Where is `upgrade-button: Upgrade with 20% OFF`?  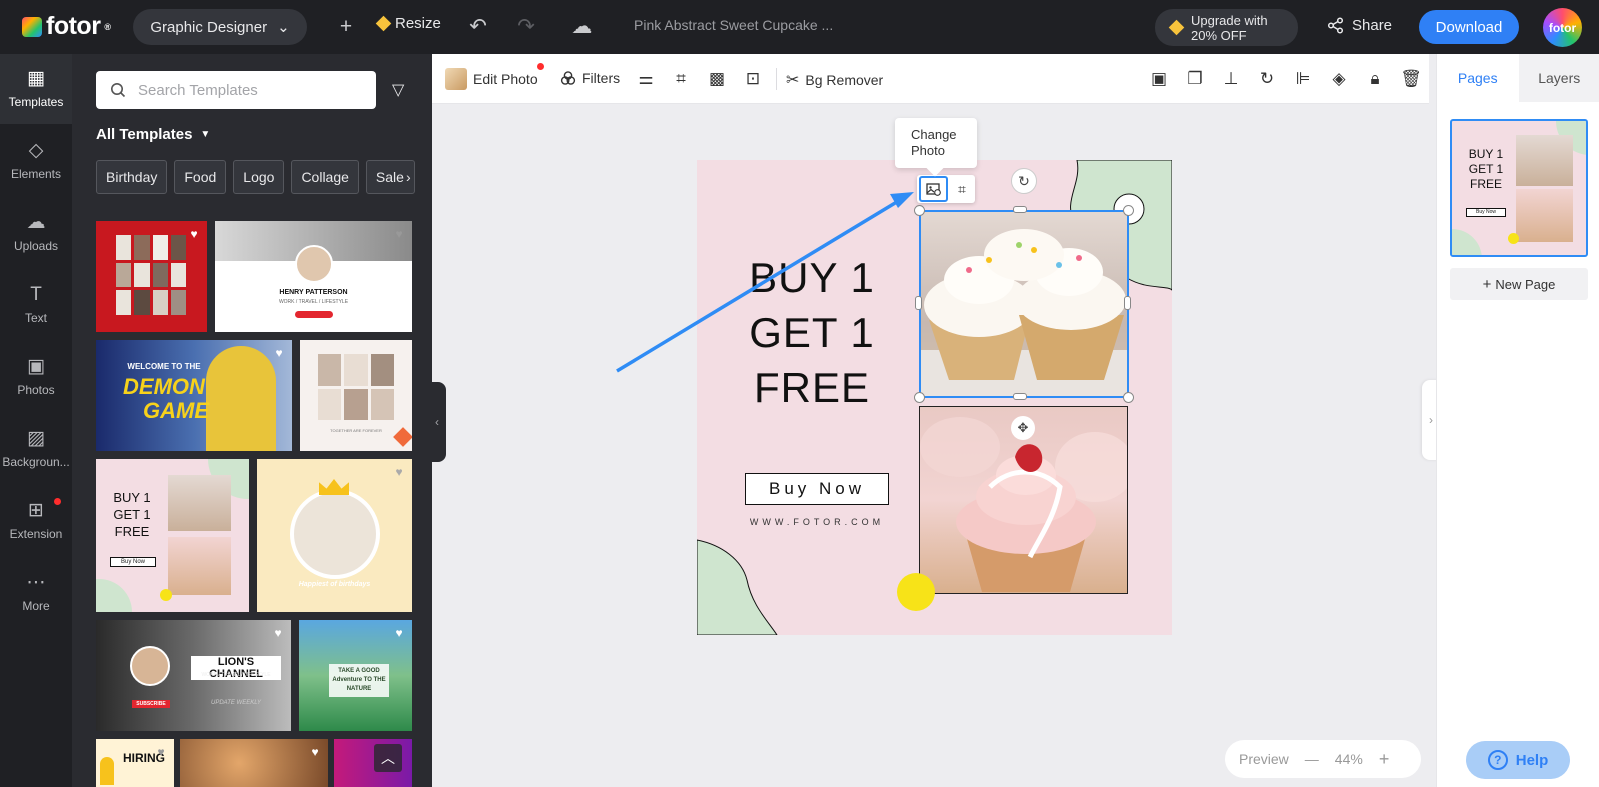 upgrade-button: Upgrade with 20% OFF is located at coordinates (1226, 27).